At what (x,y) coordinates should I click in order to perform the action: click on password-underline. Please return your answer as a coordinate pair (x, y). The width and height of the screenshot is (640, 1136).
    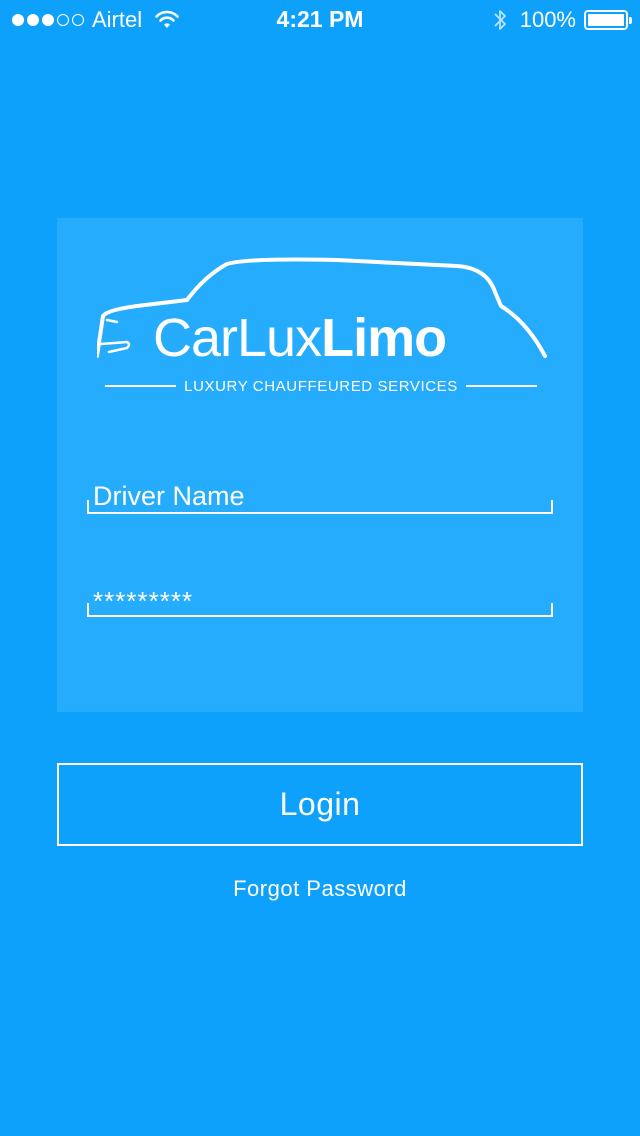
    Looking at the image, I should click on (320, 610).